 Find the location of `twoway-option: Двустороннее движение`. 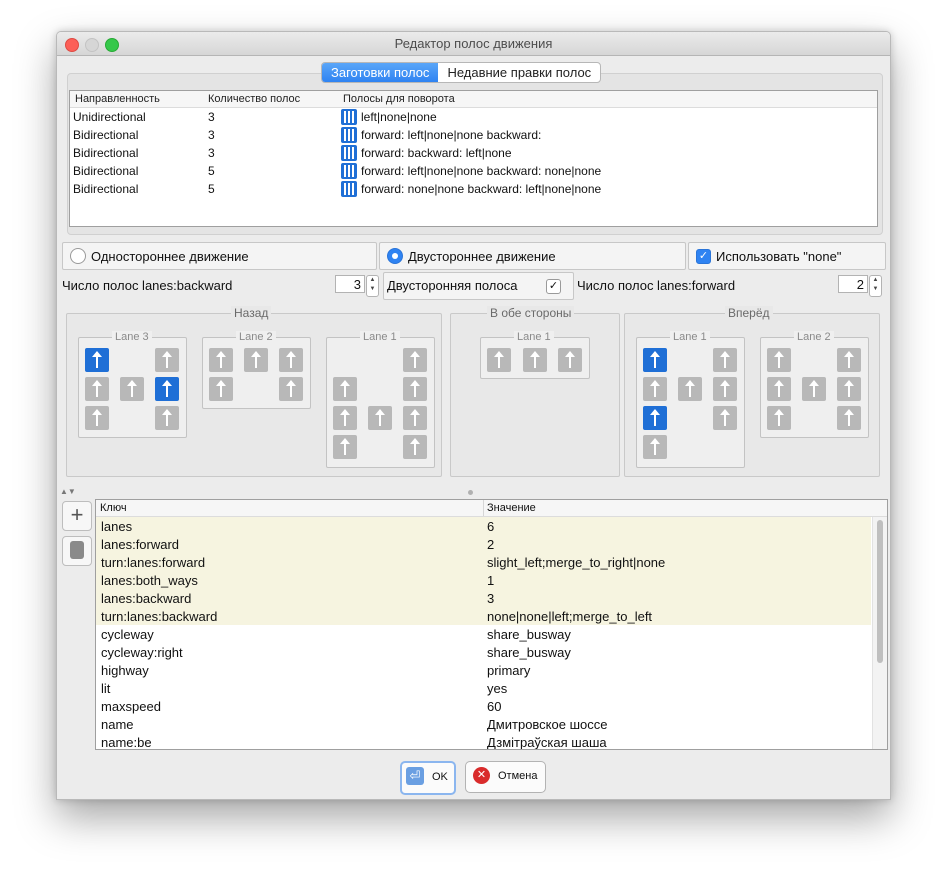

twoway-option: Двустороннее движение is located at coordinates (532, 256).